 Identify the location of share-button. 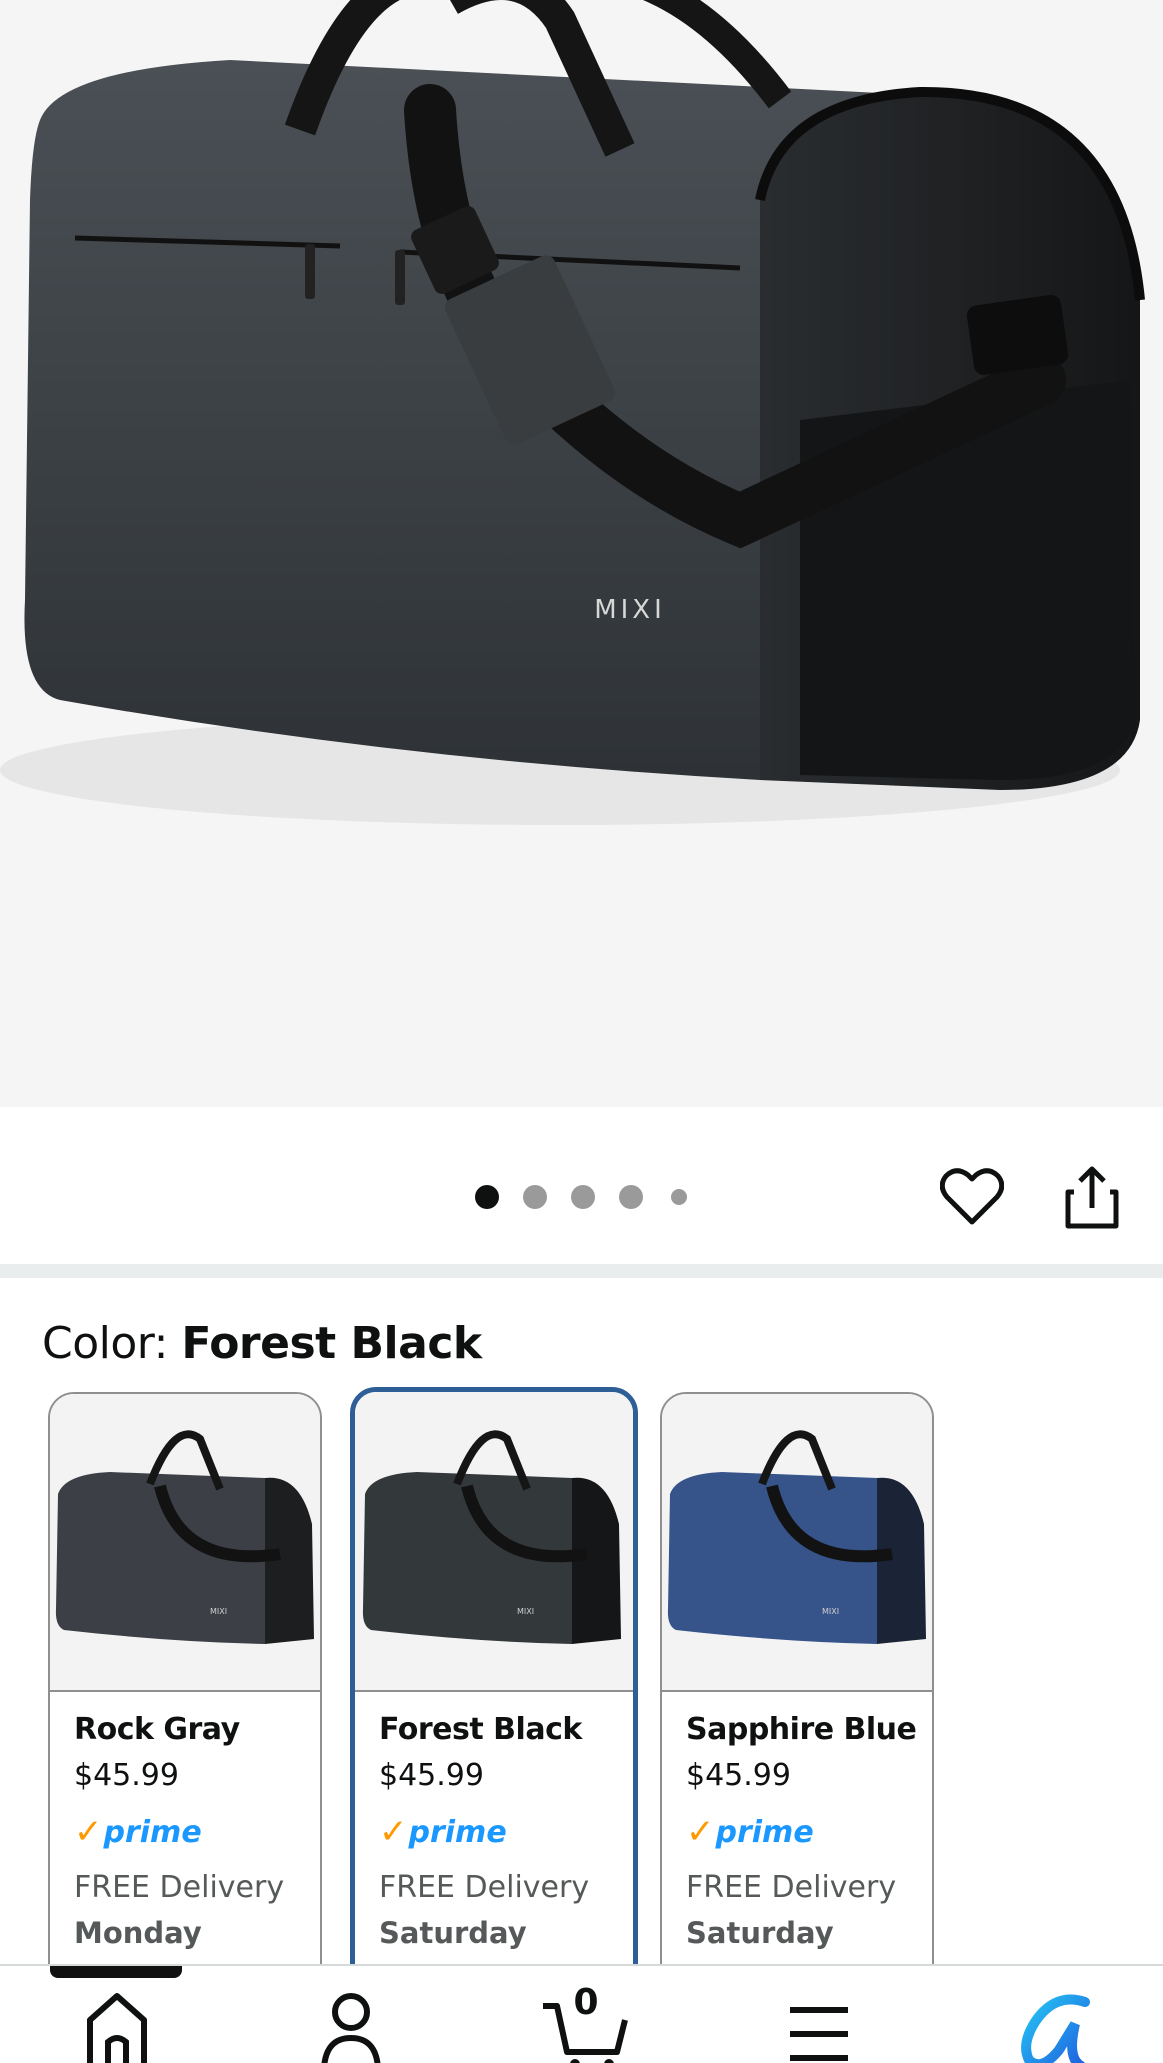
(1092, 1197).